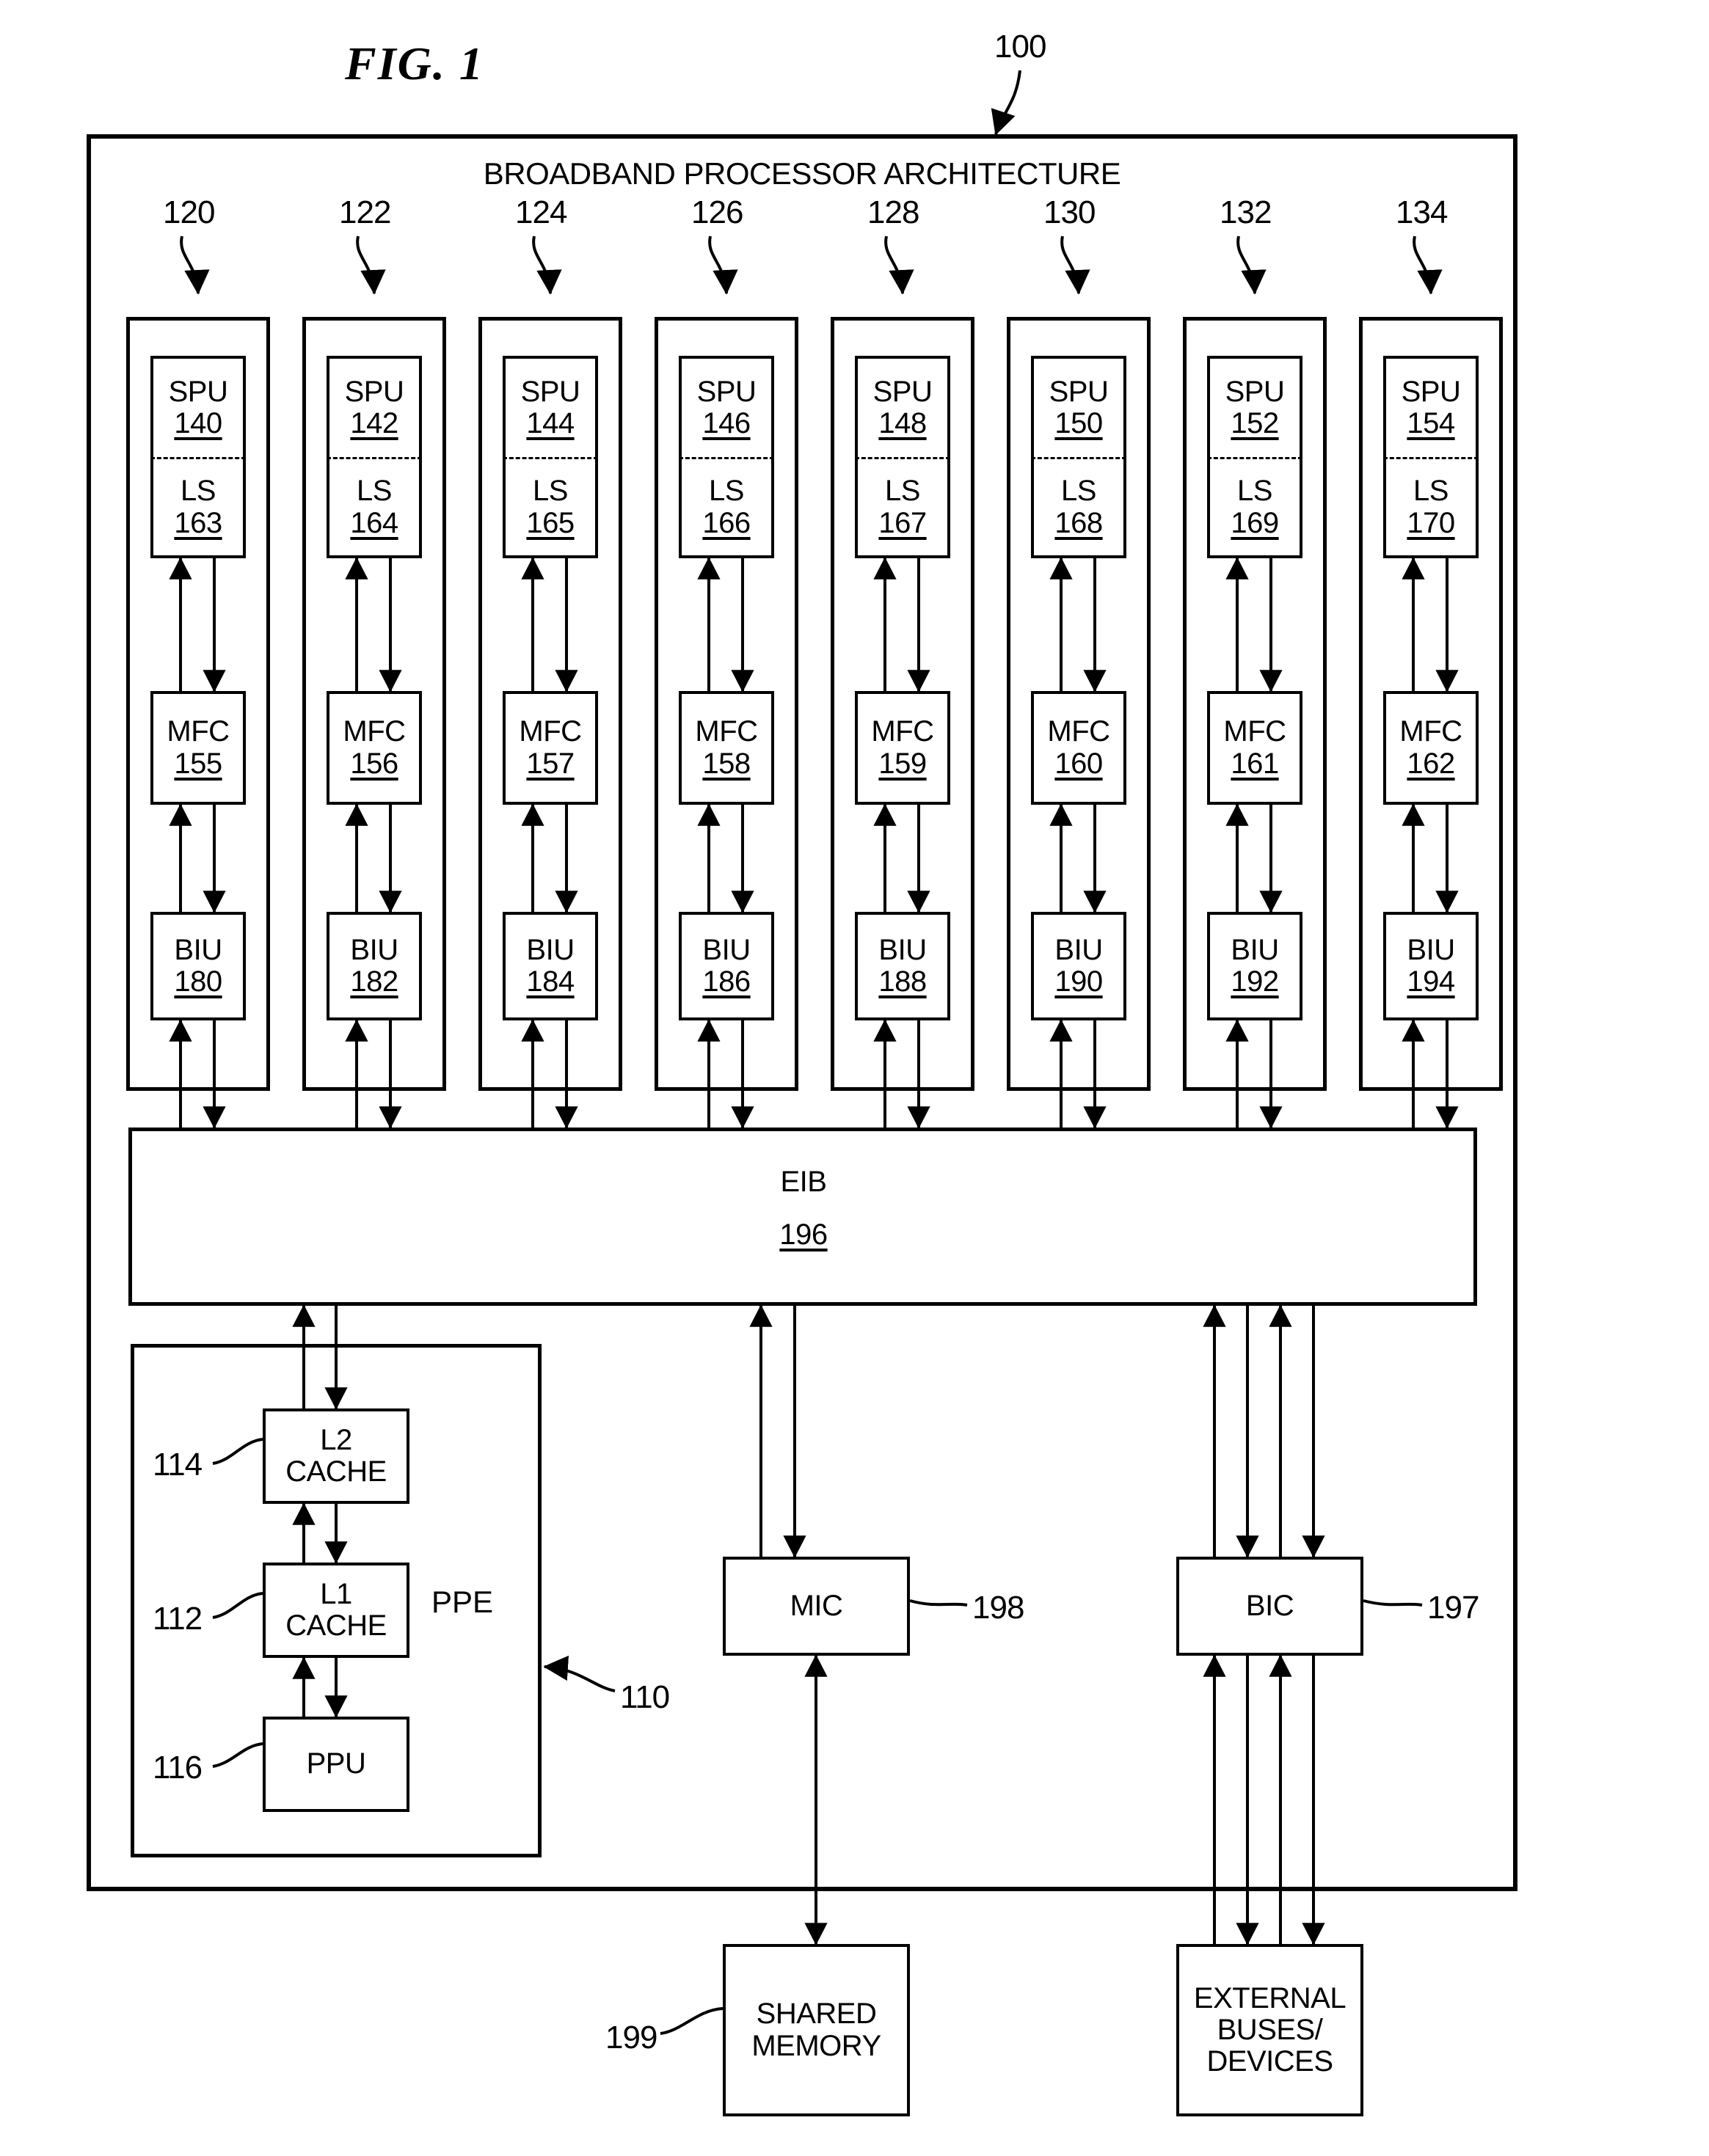 The width and height of the screenshot is (1709, 2156). I want to click on external-buses-devices-box: EXTERNAL BUSES/ DEVICES, so click(1269, 2030).